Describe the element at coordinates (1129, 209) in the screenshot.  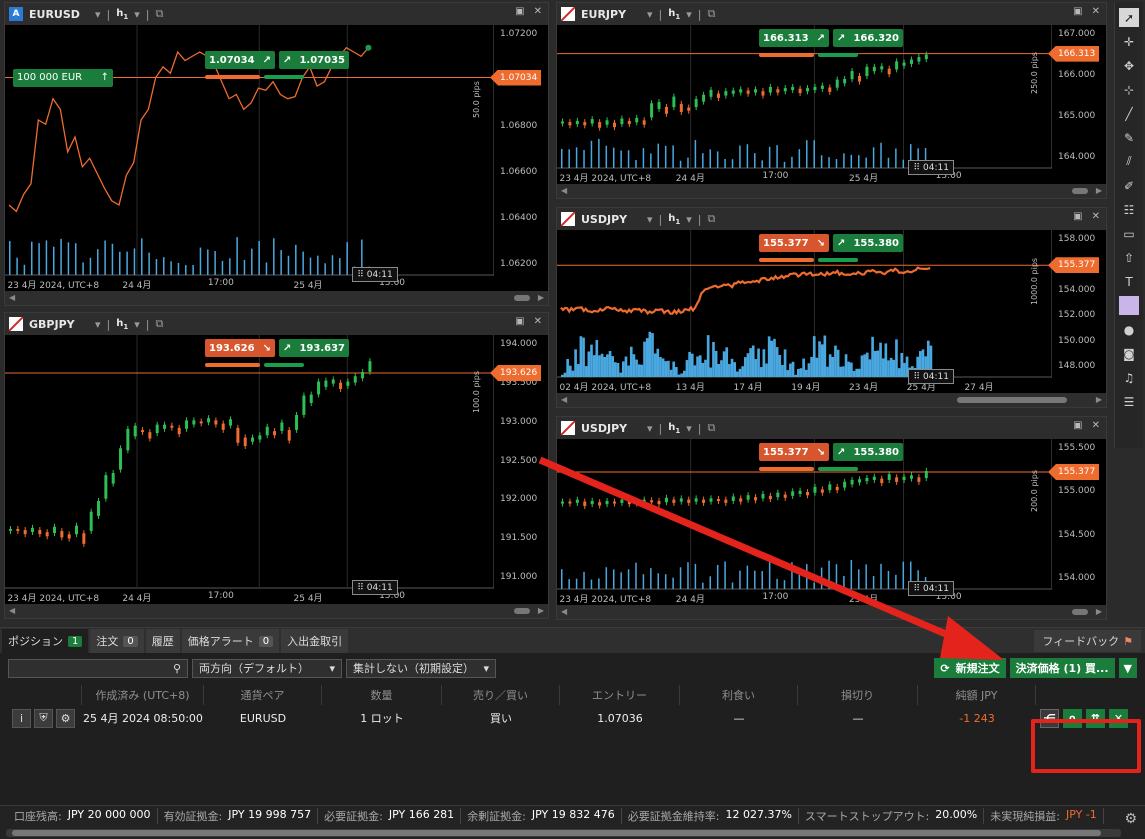
I see `fibonacci-icon: ☷` at that location.